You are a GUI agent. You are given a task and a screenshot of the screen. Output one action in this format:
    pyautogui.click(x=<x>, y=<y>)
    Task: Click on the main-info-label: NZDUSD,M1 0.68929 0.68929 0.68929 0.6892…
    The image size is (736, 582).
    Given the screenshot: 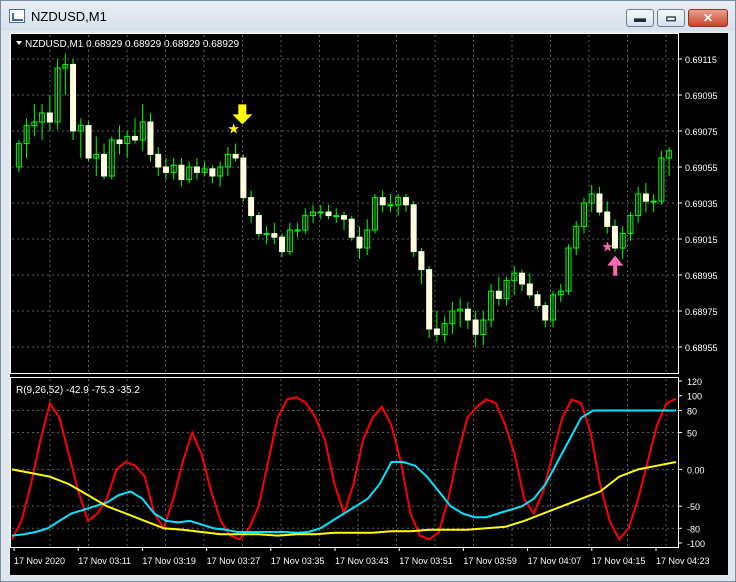 What is the action you would take?
    pyautogui.click(x=132, y=44)
    